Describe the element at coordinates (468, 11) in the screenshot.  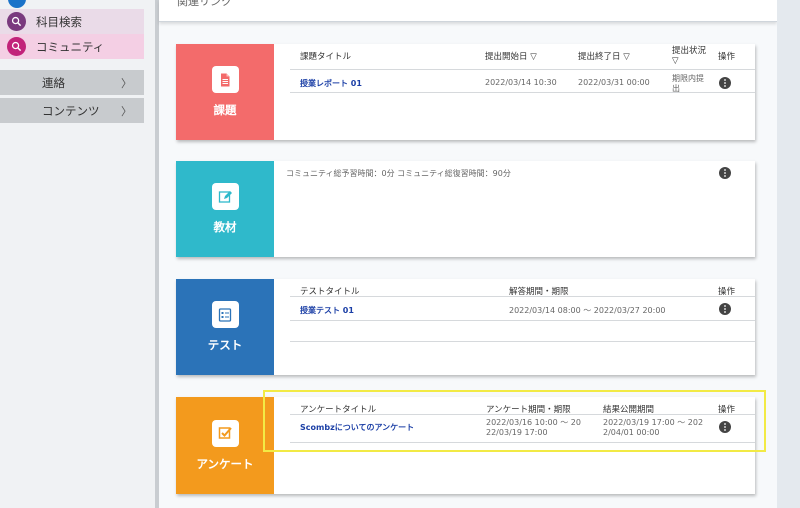
I see `section-header: 関連リンク` at that location.